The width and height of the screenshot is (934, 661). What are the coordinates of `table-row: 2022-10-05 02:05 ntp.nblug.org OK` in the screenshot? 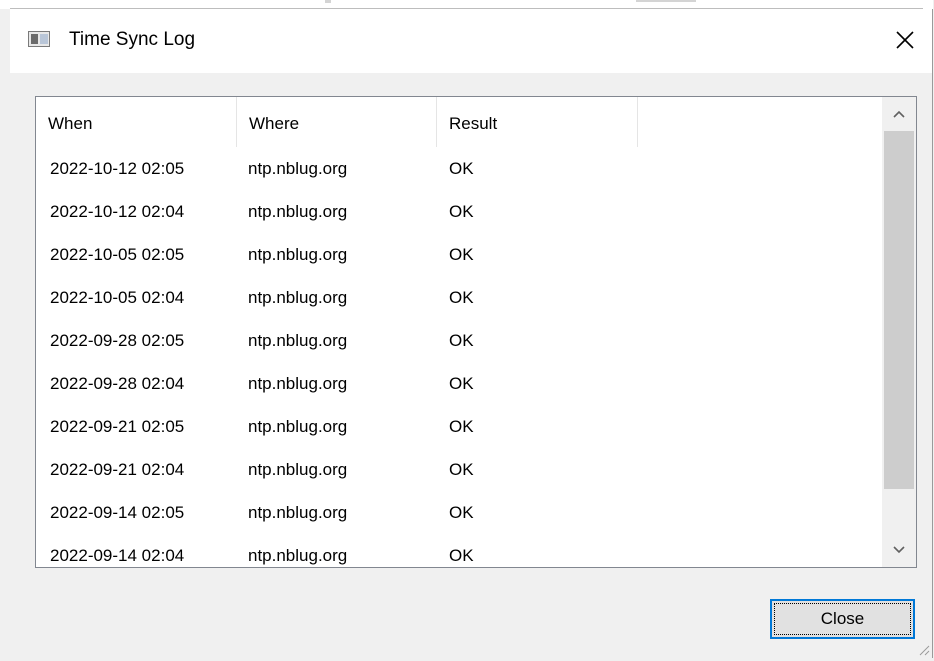 It's located at (458, 258).